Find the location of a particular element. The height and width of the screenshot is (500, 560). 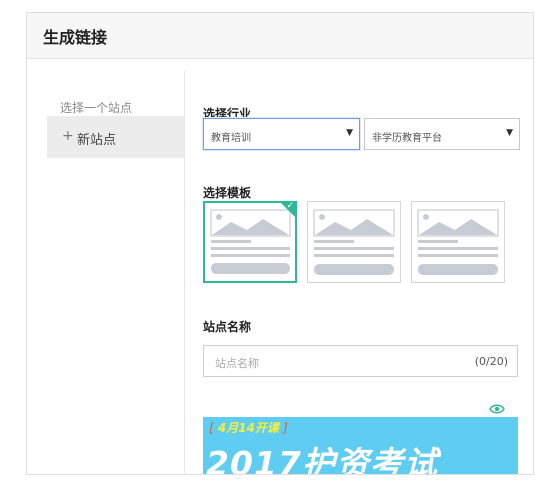

plus-icon: + is located at coordinates (68, 136).